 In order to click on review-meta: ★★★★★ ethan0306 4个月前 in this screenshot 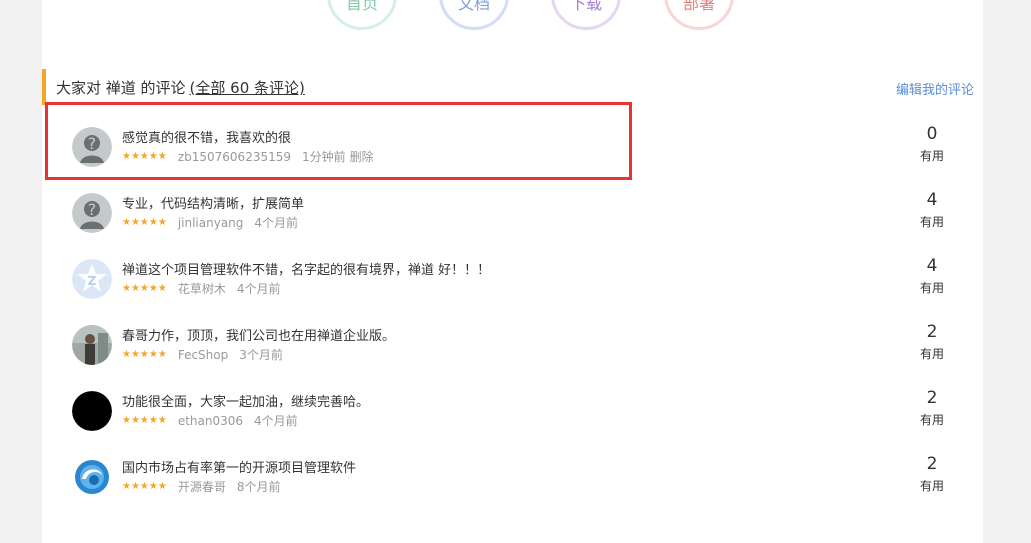, I will do `click(210, 420)`.